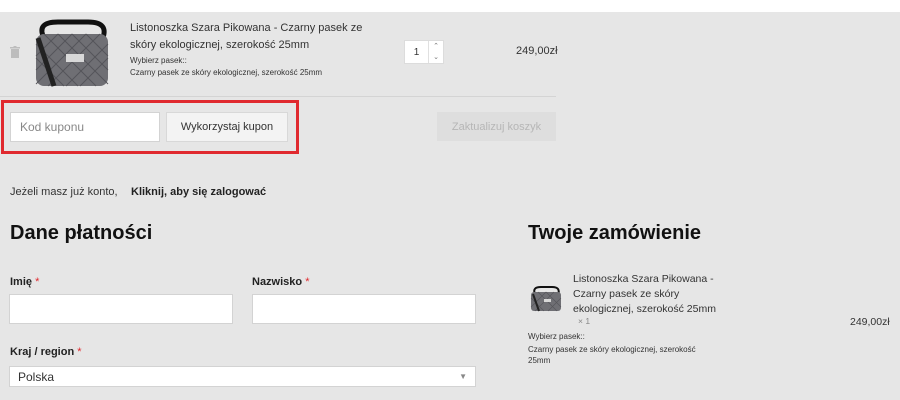  I want to click on update-cart-button: Zaktualizuj koszyk, so click(496, 126).